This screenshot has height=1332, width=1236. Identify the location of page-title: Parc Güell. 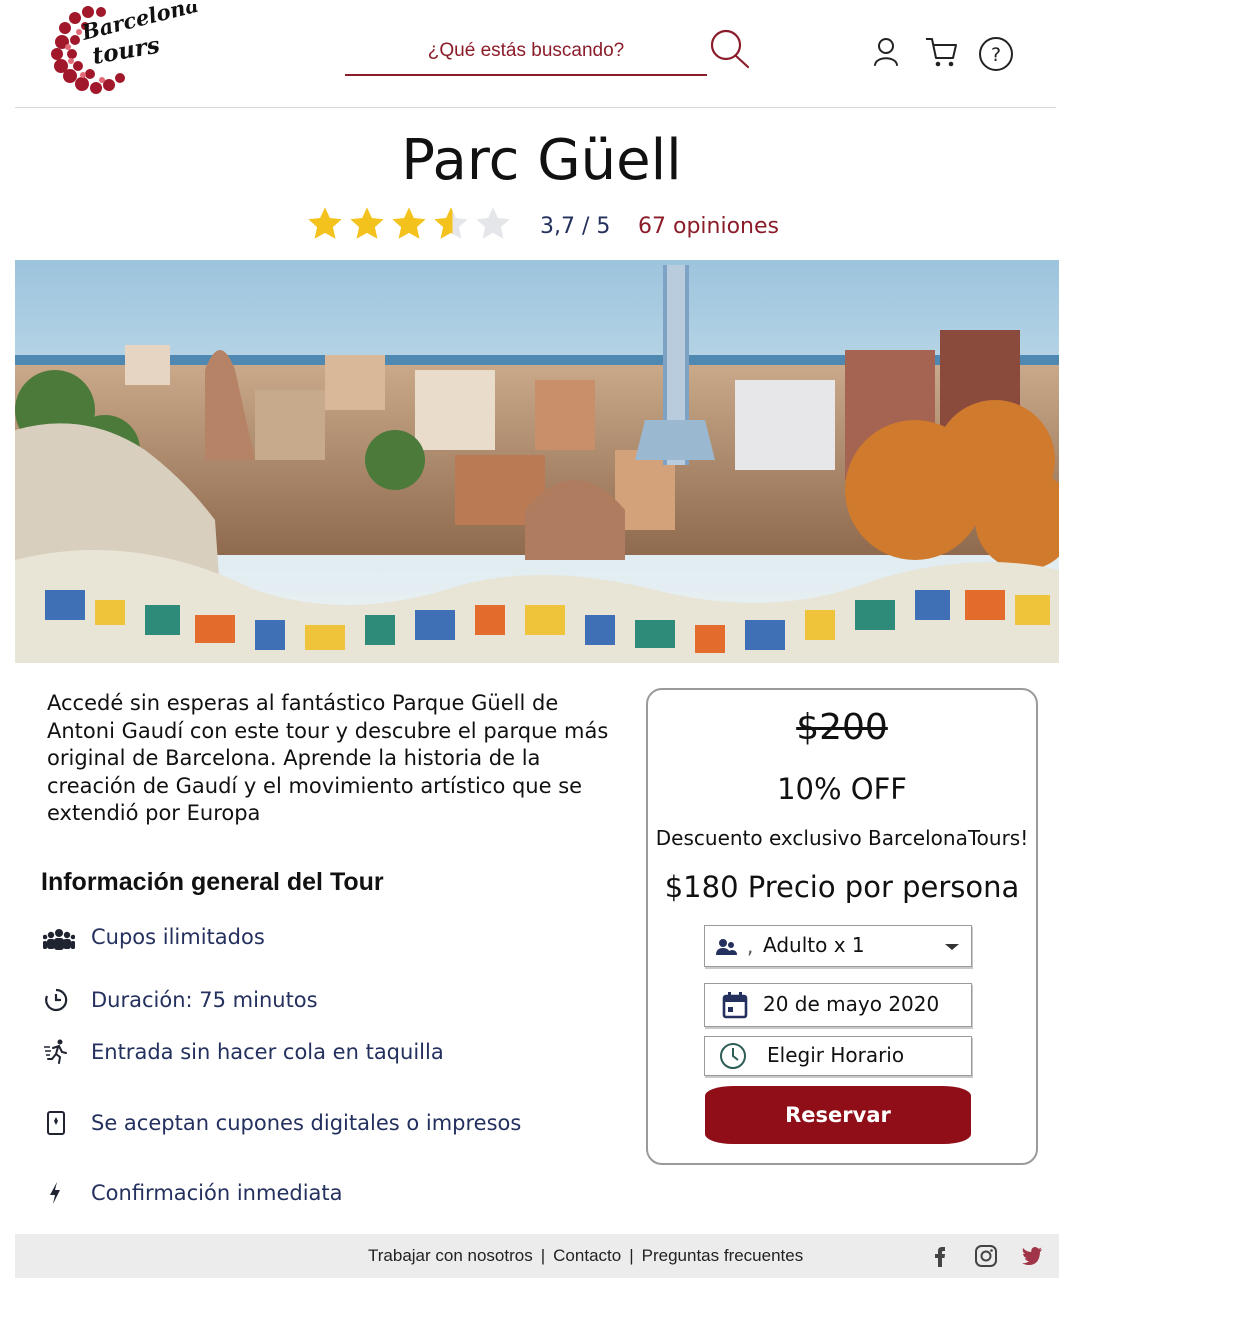
(541, 160).